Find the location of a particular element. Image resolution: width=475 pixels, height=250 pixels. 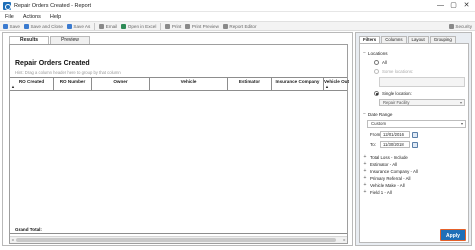

column-label: RO Created is located at coordinates (31, 81).